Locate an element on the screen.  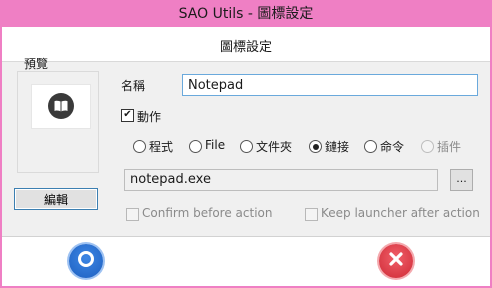
cancel-button is located at coordinates (396, 261).